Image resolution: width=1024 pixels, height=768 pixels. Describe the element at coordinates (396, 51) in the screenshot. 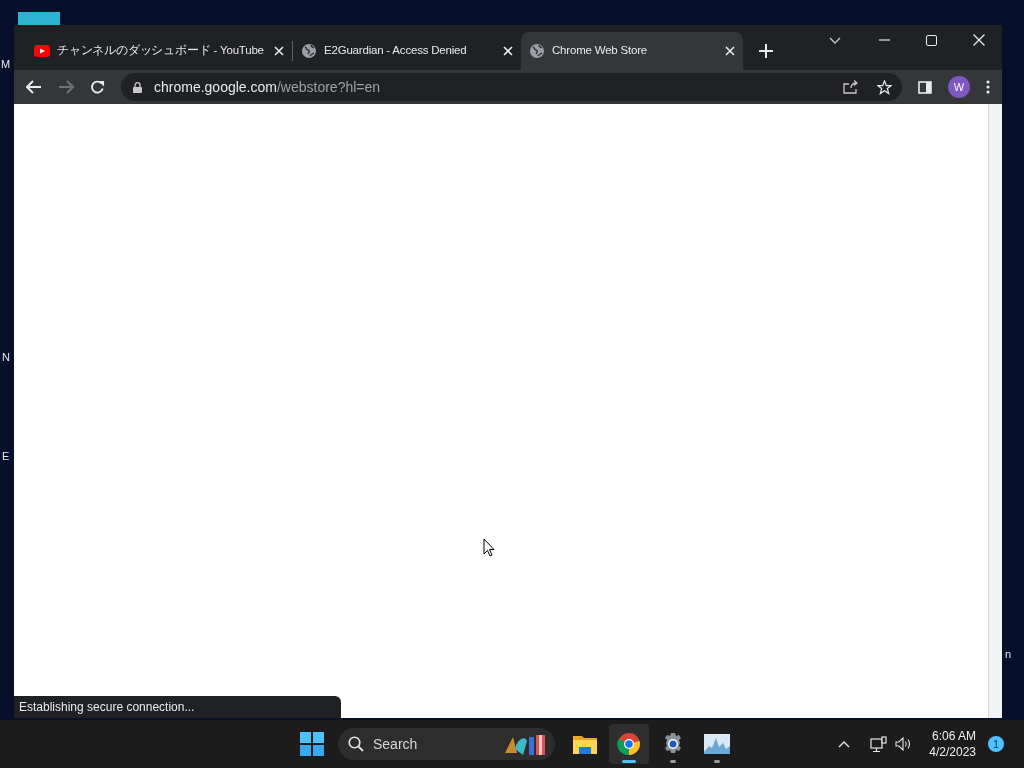

I see `tab-title: E2Guardian - Access Denied` at that location.